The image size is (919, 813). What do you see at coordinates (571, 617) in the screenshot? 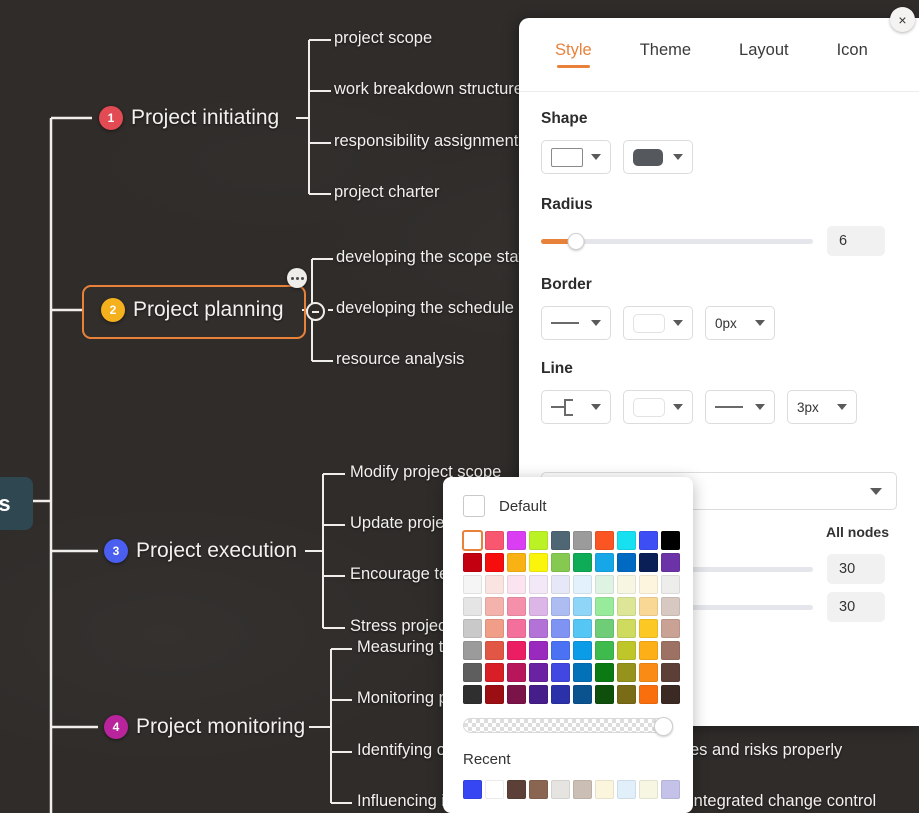
I see `color-swatch-grid` at bounding box center [571, 617].